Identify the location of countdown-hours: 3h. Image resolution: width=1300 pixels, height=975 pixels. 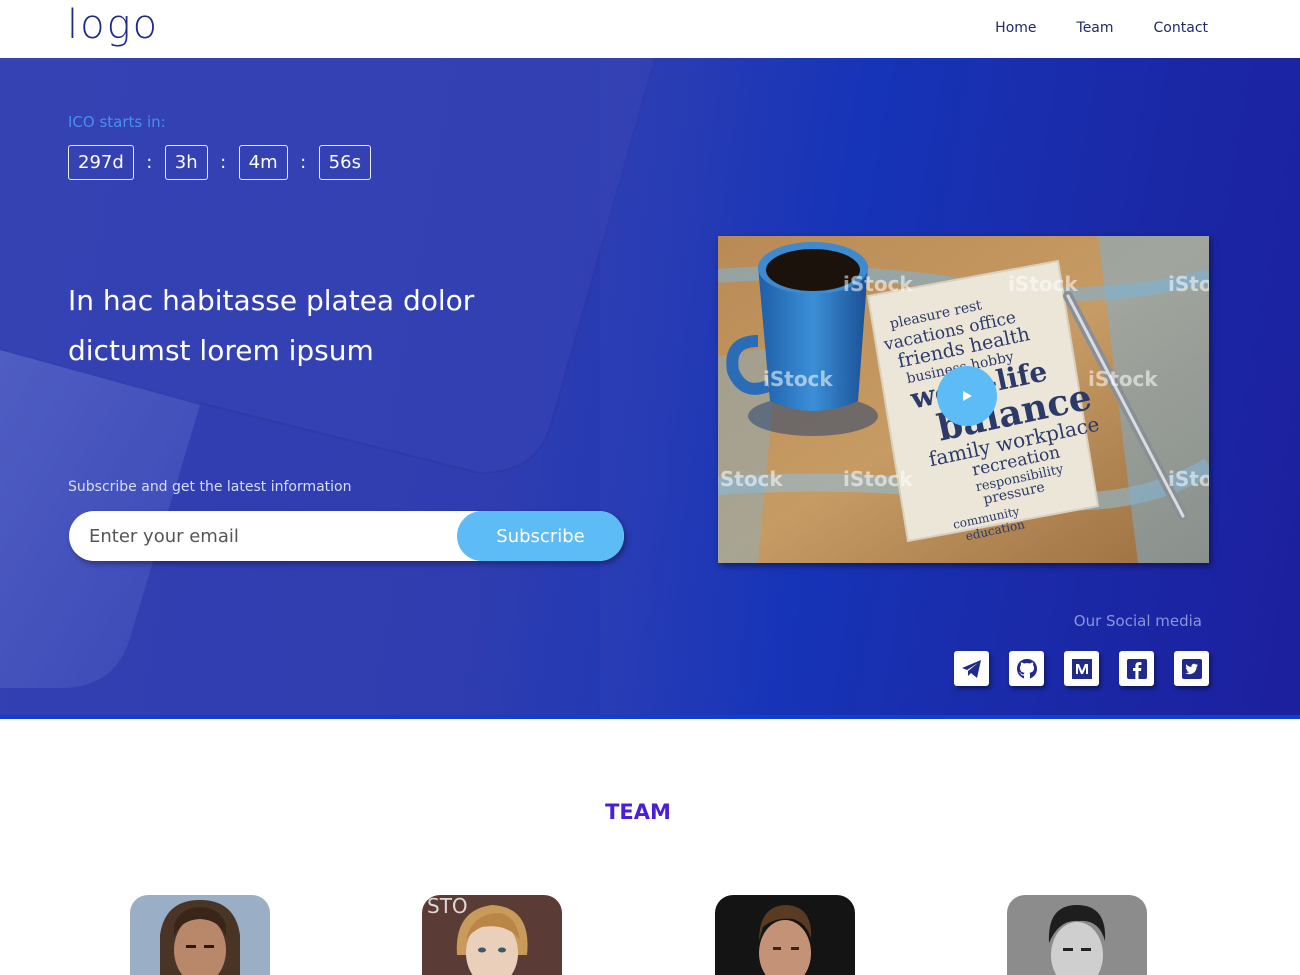
(186, 162).